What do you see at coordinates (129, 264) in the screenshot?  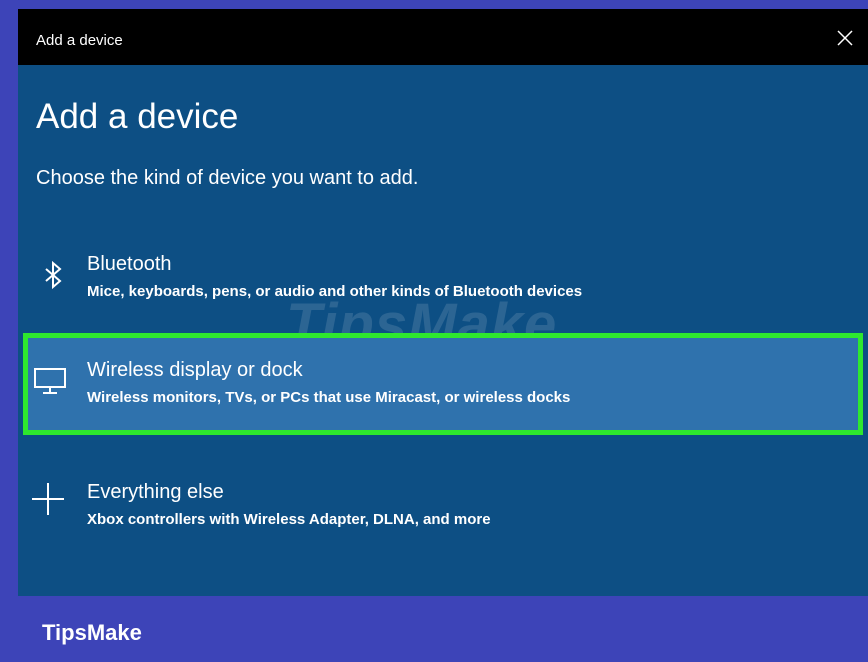 I see `option-title: Bluetooth` at bounding box center [129, 264].